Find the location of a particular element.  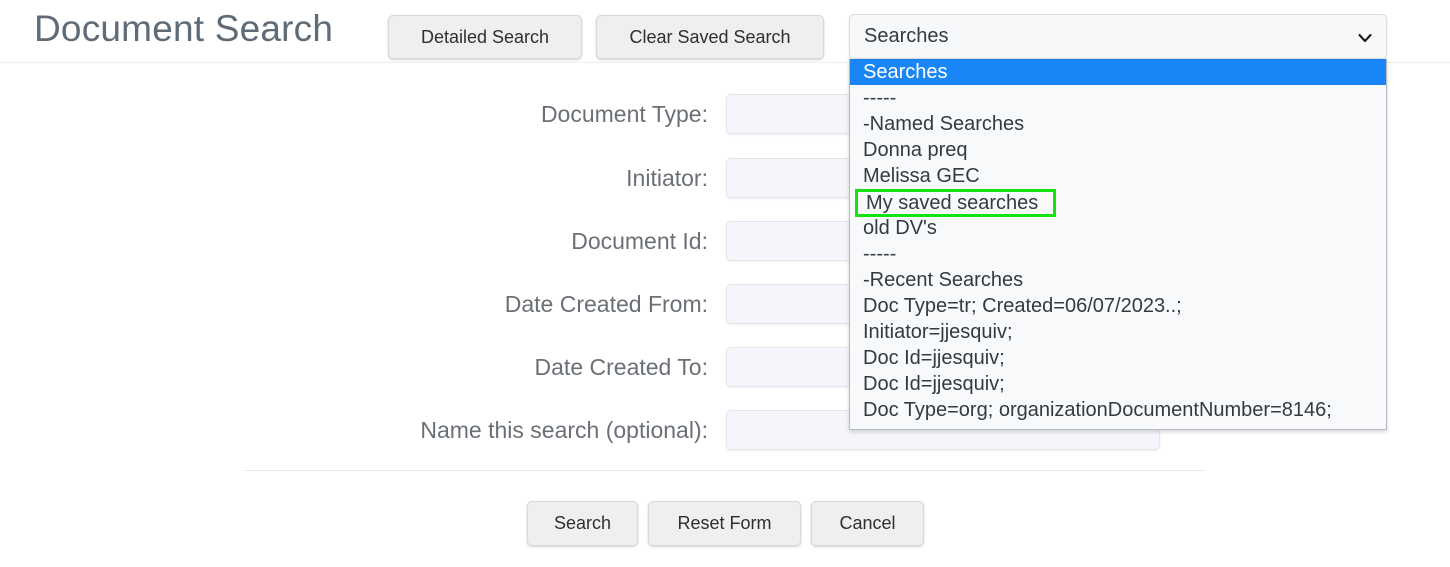

label-date-created-to: Date Created To: is located at coordinates (621, 367).